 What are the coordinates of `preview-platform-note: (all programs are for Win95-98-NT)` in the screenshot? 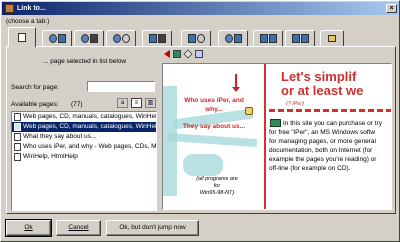 It's located at (217, 186).